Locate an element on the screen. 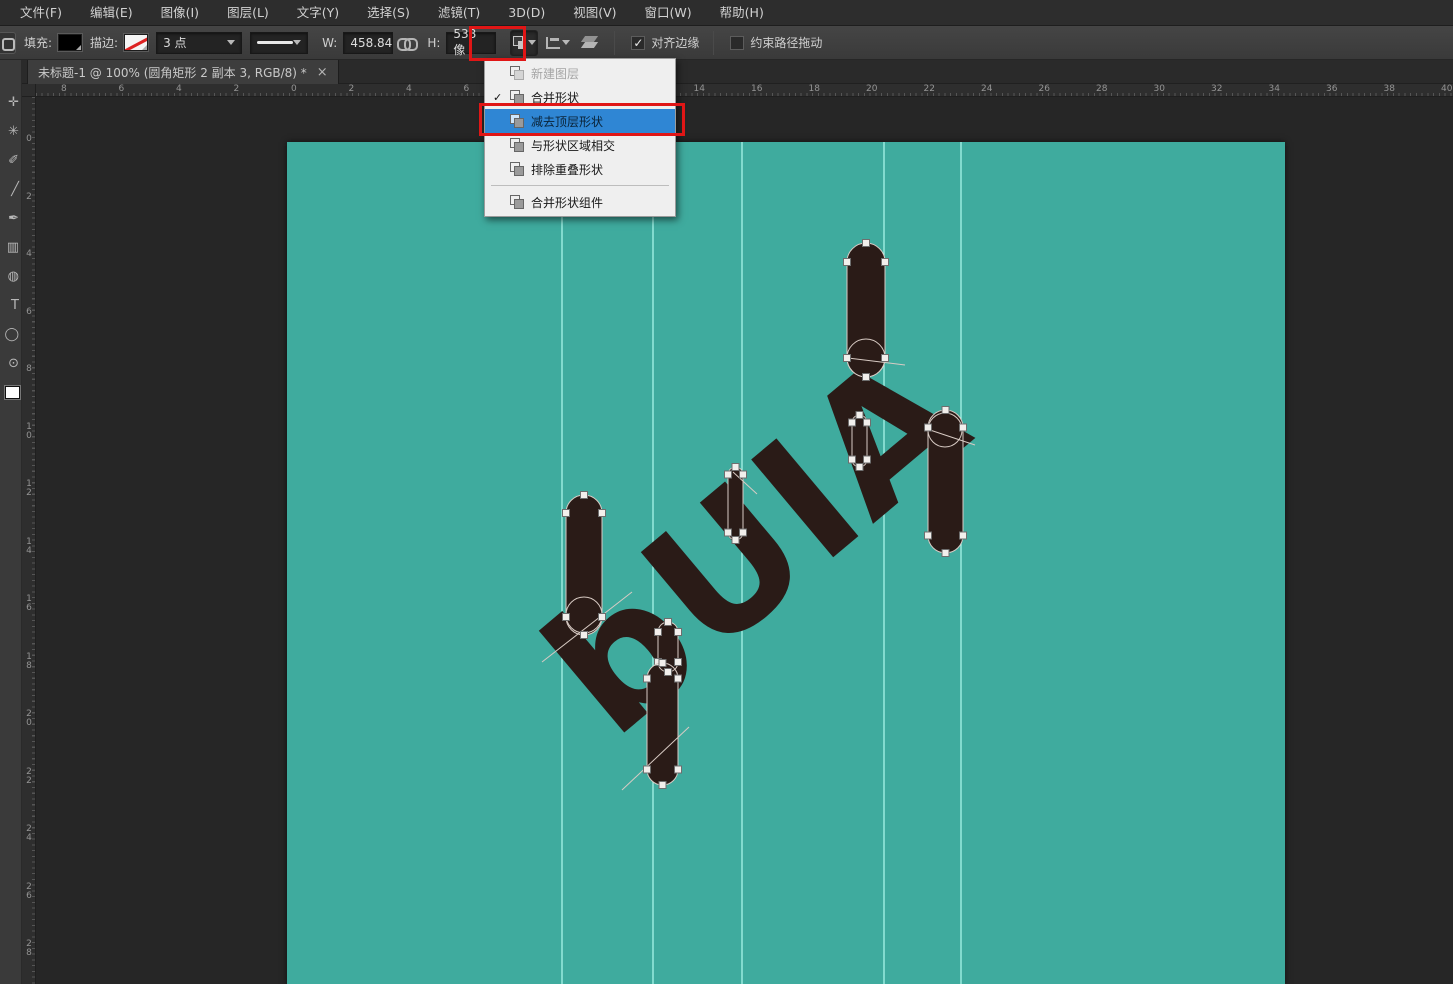  align-edges-checkbox: ✓ is located at coordinates (638, 42).